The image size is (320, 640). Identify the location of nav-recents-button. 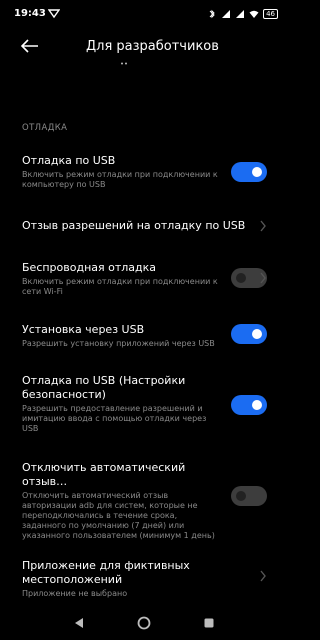
(209, 623).